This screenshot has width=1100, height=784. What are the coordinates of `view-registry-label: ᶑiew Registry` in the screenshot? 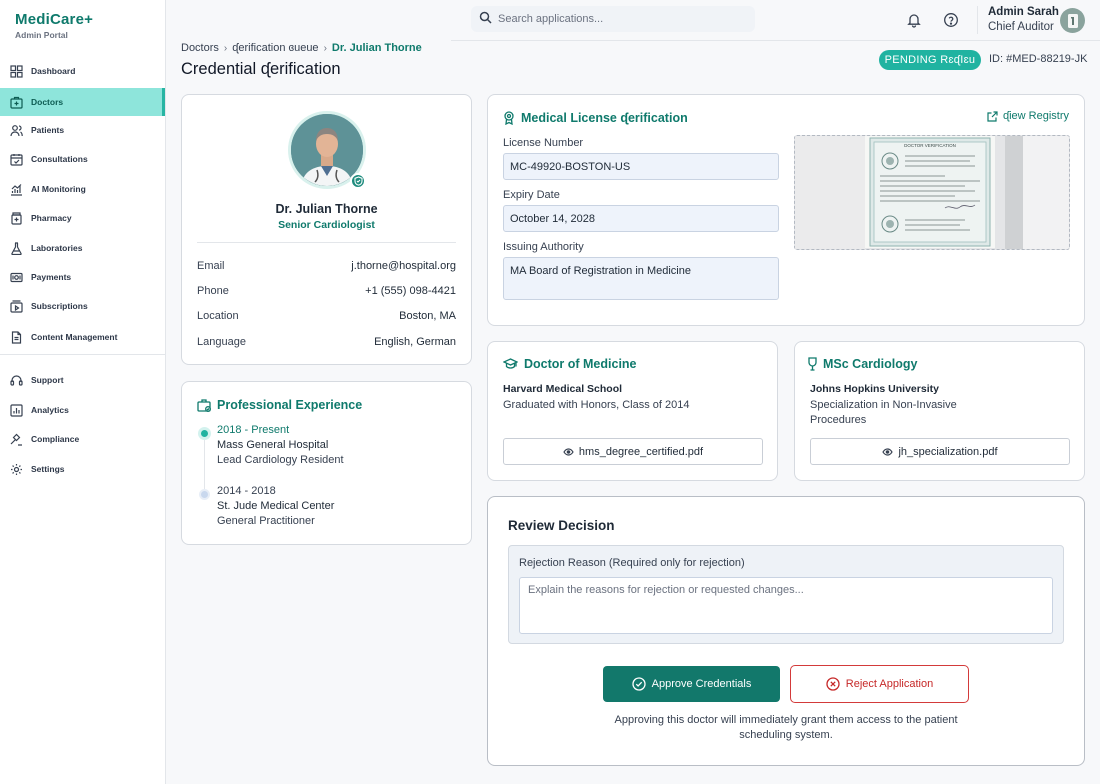 It's located at (1035, 116).